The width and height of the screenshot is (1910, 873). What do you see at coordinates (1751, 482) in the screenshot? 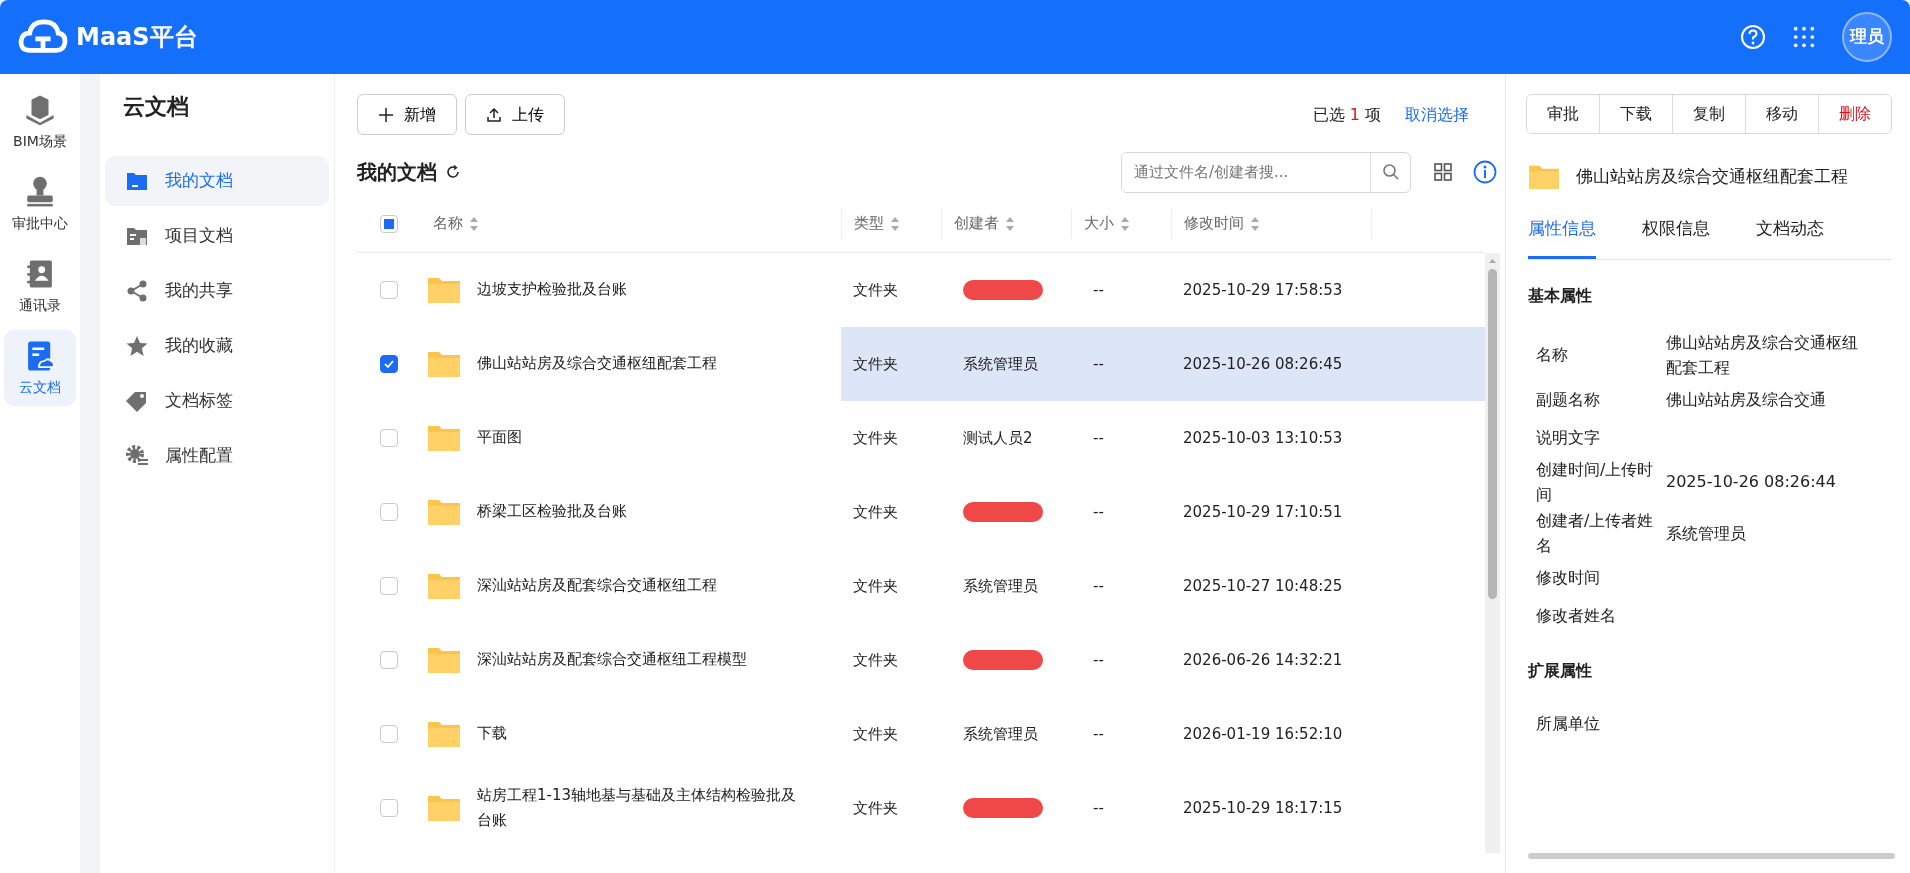
I see `field-value: 2025-10-26 08:26:44` at bounding box center [1751, 482].